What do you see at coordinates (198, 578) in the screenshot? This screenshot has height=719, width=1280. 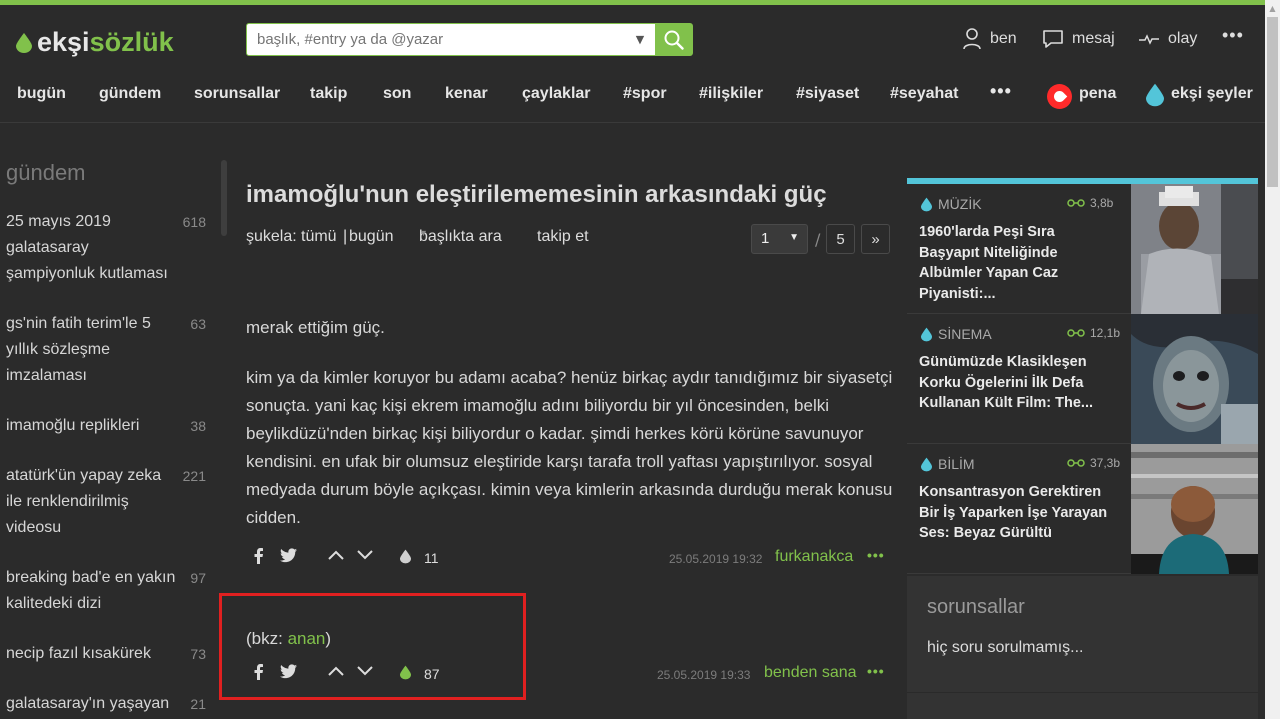 I see `sidebar-topic-count: 97` at bounding box center [198, 578].